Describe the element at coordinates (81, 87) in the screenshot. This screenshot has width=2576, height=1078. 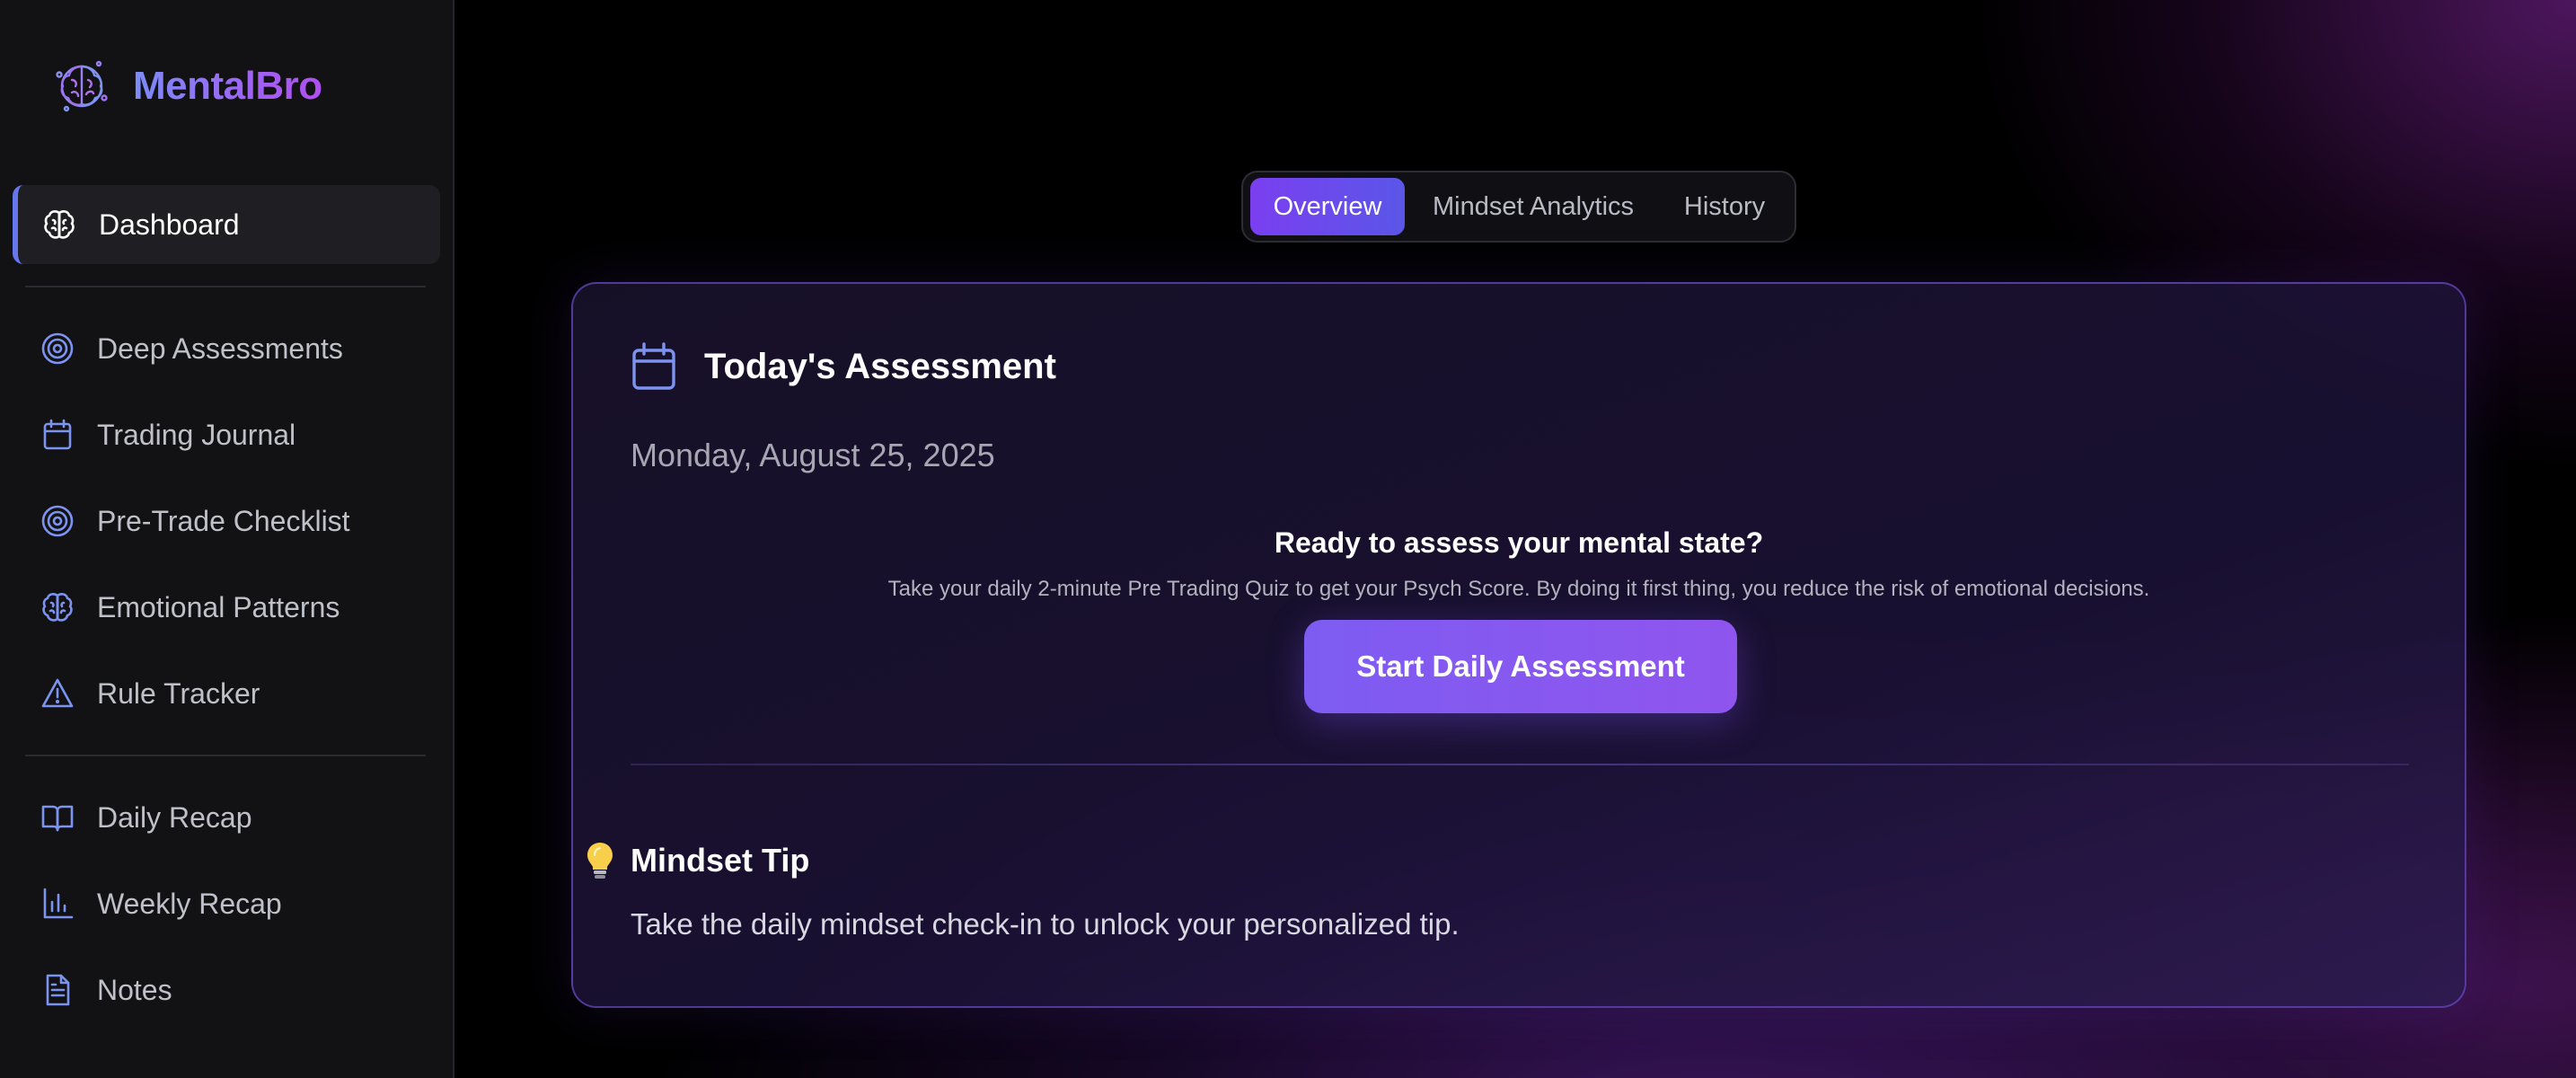
I see `brain-logo-icon` at that location.